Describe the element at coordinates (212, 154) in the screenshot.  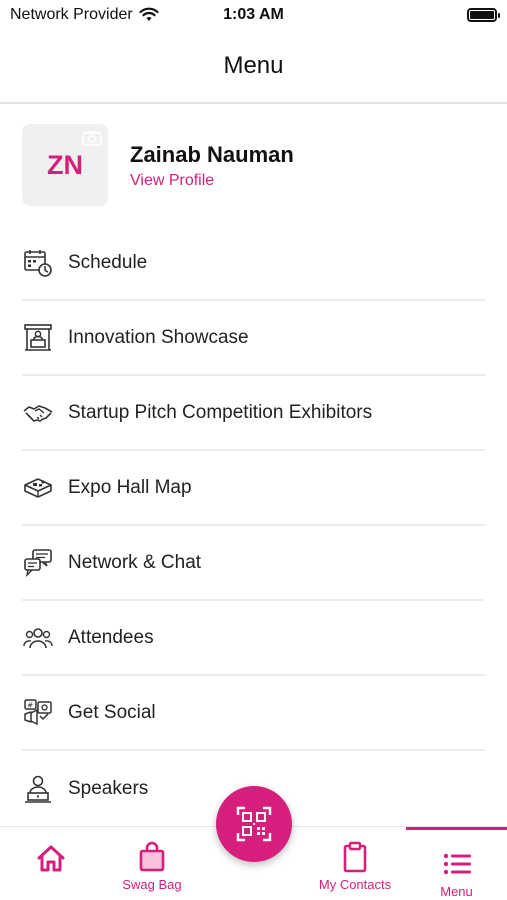
I see `profile-name: Zainab Nauman` at that location.